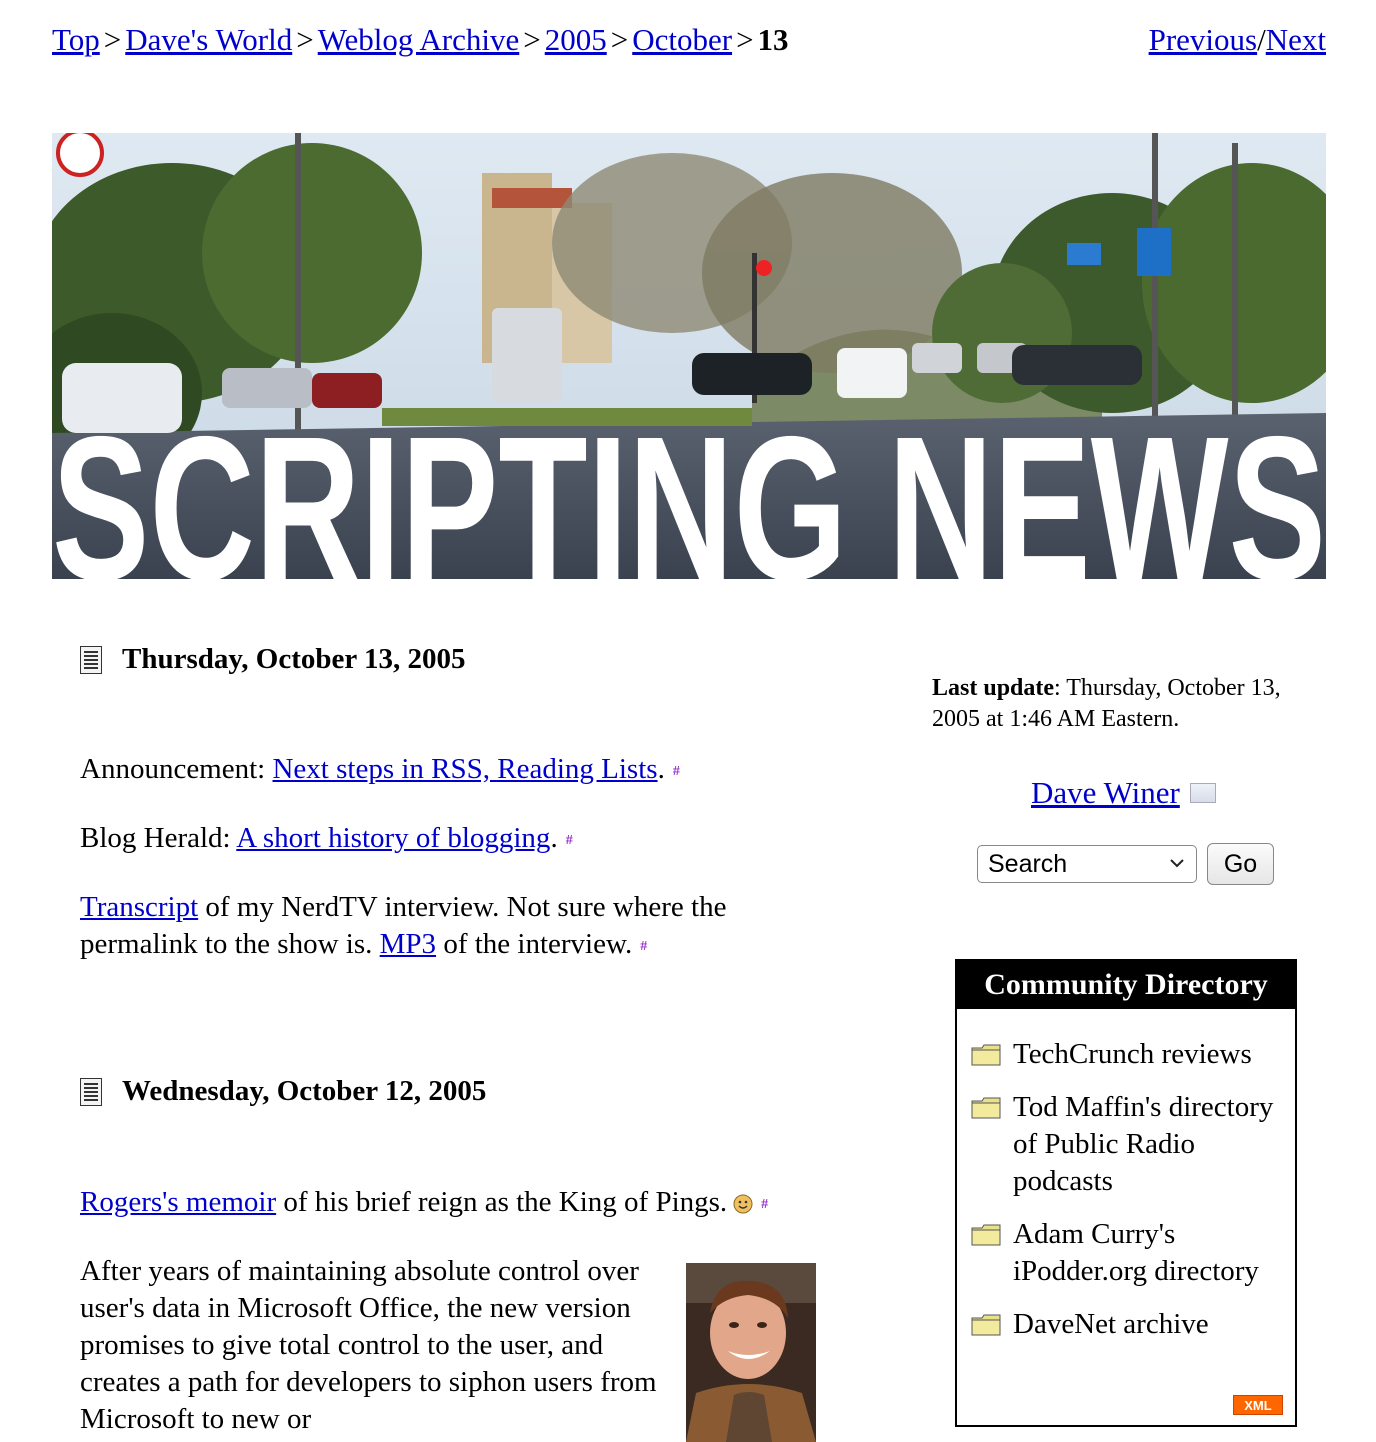 The image size is (1376, 1442). I want to click on search-form: Search Go, so click(1125, 864).